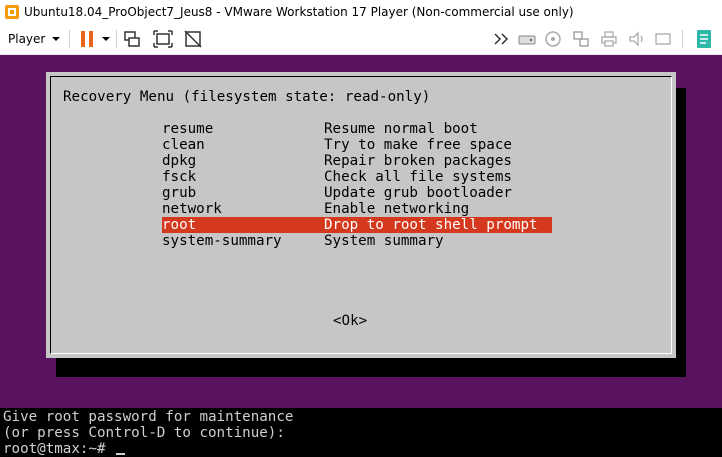 The width and height of the screenshot is (722, 457). I want to click on library-icon, so click(704, 39).